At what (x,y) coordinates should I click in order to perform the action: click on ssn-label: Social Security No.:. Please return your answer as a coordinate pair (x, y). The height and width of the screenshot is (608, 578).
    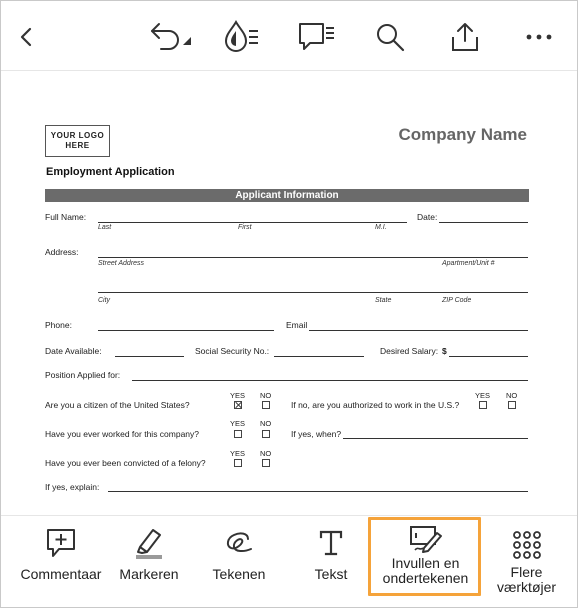
    Looking at the image, I should click on (232, 351).